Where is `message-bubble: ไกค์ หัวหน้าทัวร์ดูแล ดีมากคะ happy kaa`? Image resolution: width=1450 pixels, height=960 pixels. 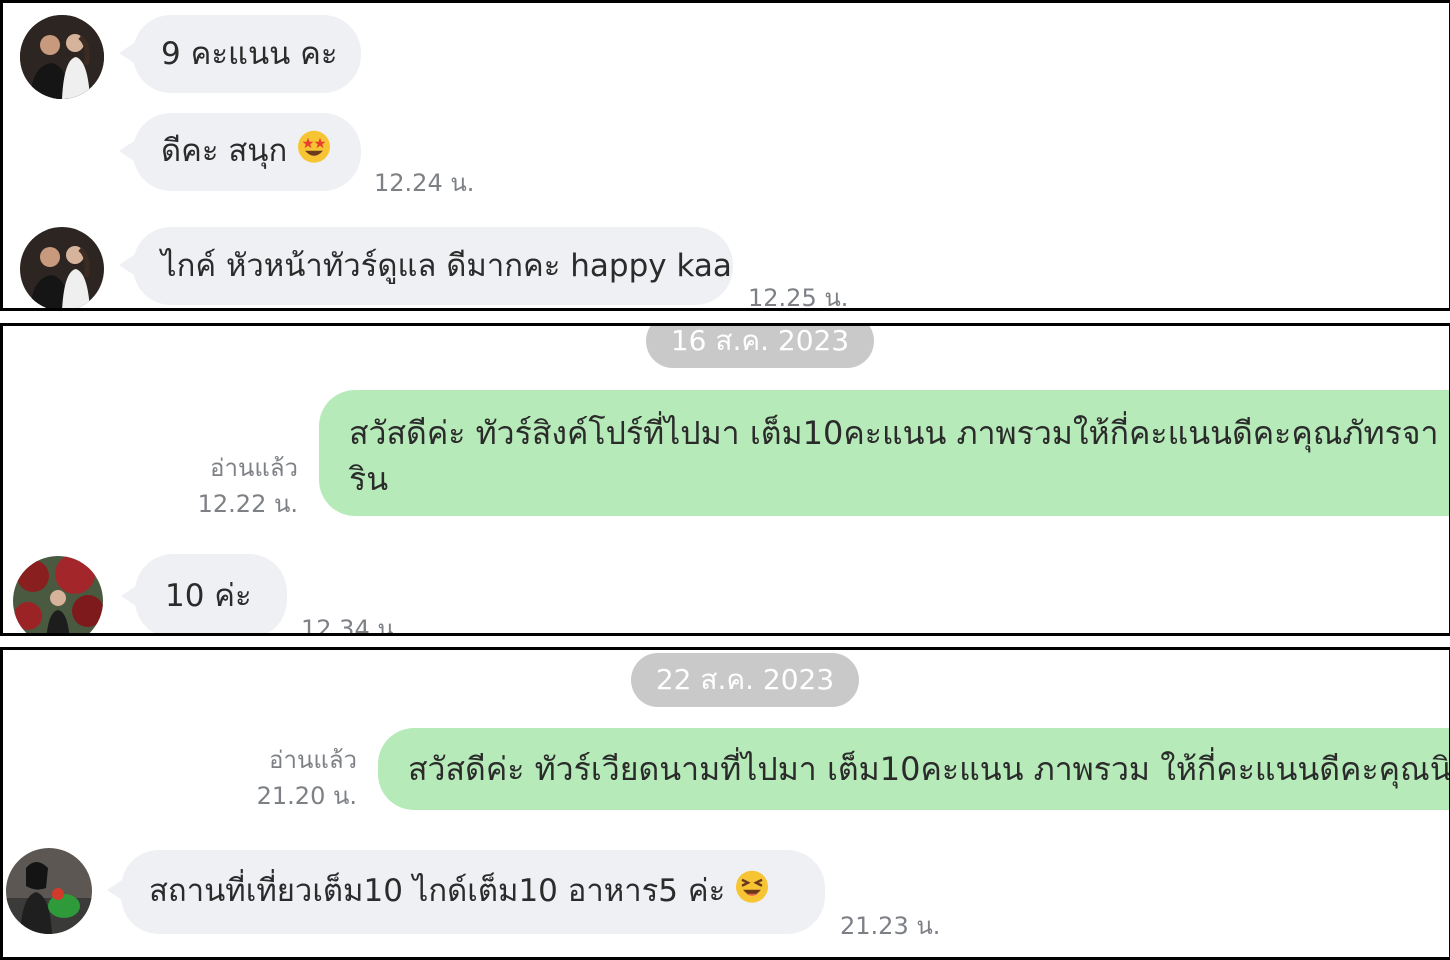 message-bubble: ไกค์ หัวหน้าทัวร์ดูแล ดีมากคะ happy kaa is located at coordinates (433, 266).